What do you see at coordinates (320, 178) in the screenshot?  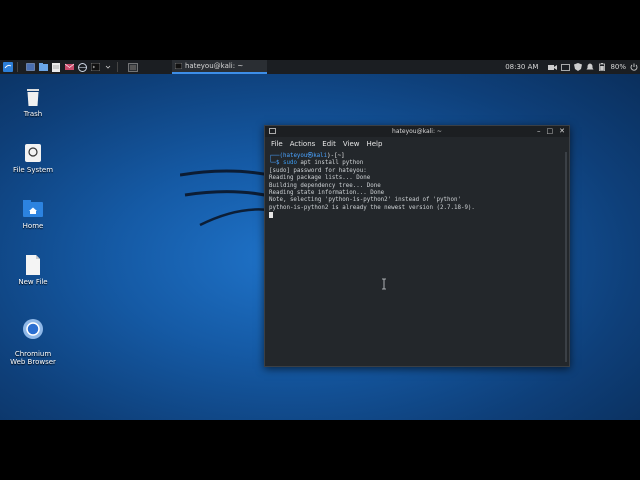 I see `output-line: Reading package lists... Done` at bounding box center [320, 178].